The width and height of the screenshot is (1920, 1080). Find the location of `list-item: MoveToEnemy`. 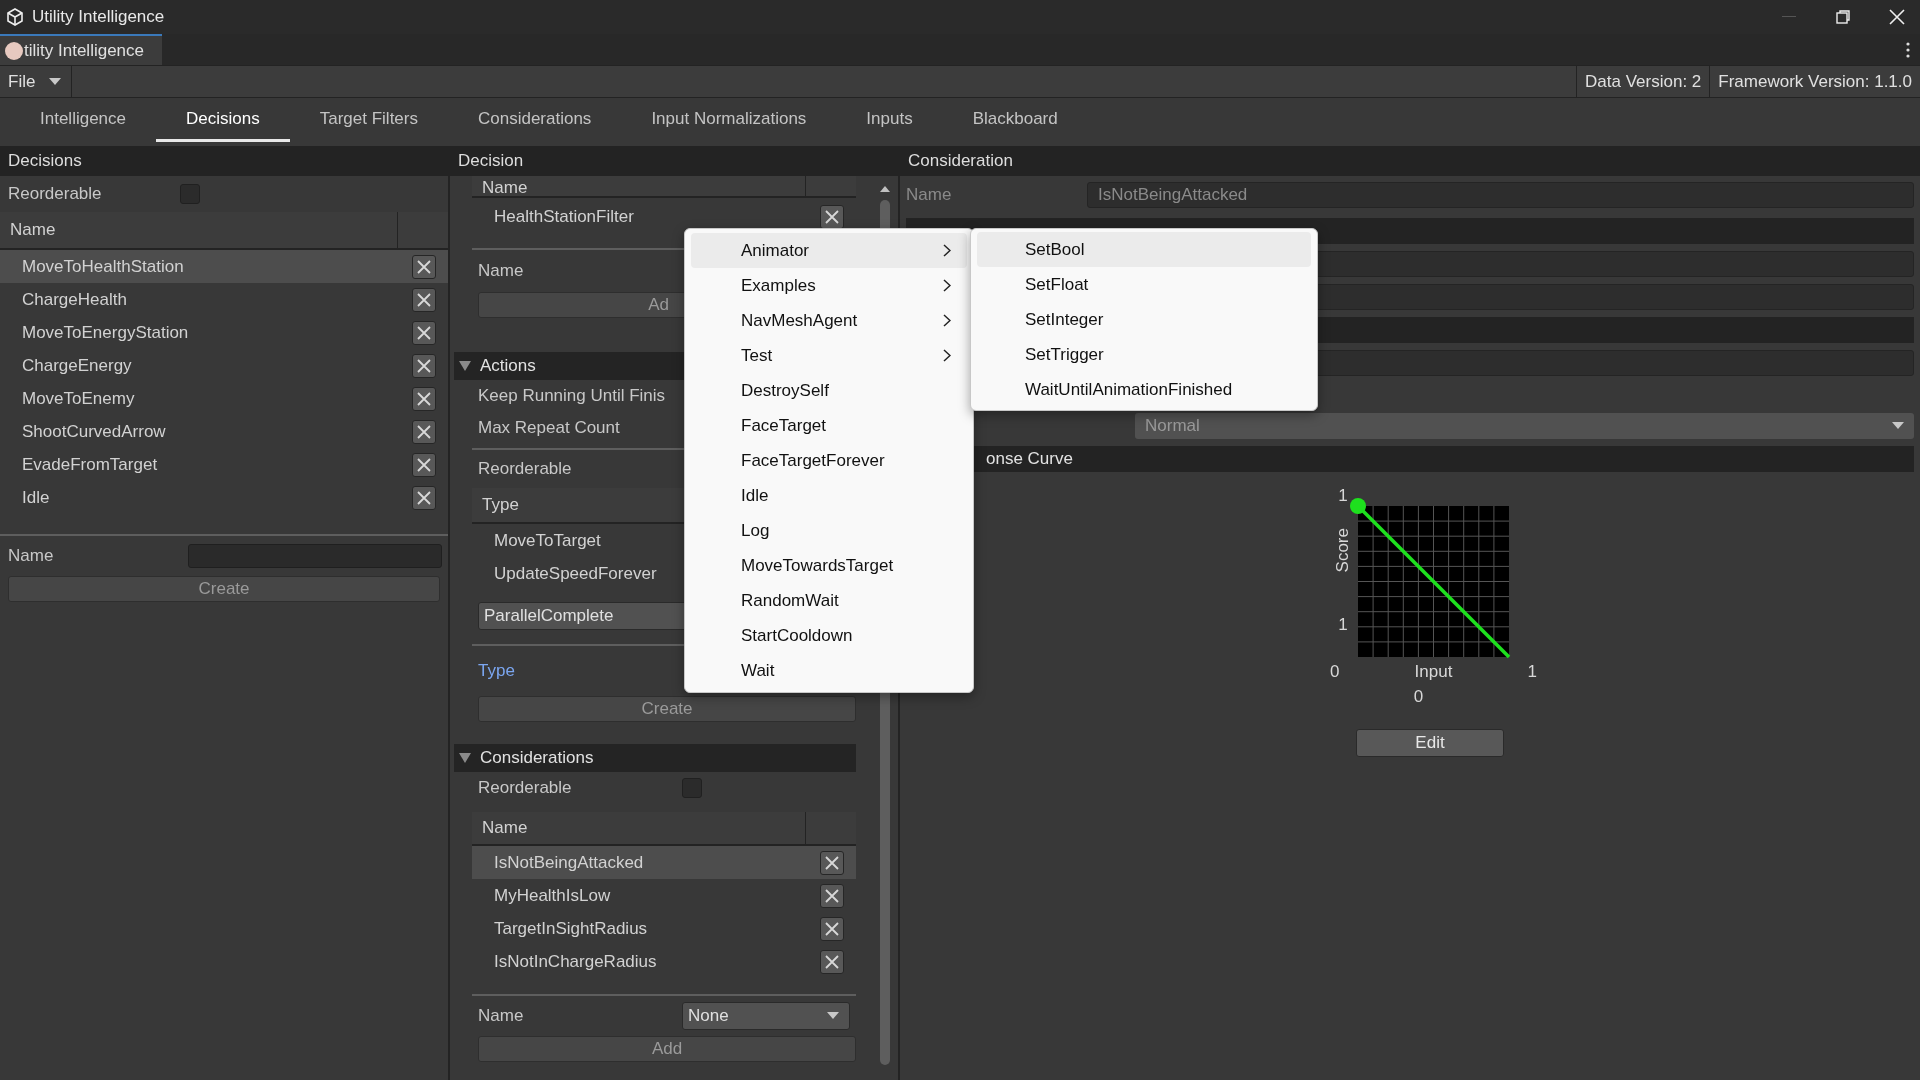

list-item: MoveToEnemy is located at coordinates (224, 398).